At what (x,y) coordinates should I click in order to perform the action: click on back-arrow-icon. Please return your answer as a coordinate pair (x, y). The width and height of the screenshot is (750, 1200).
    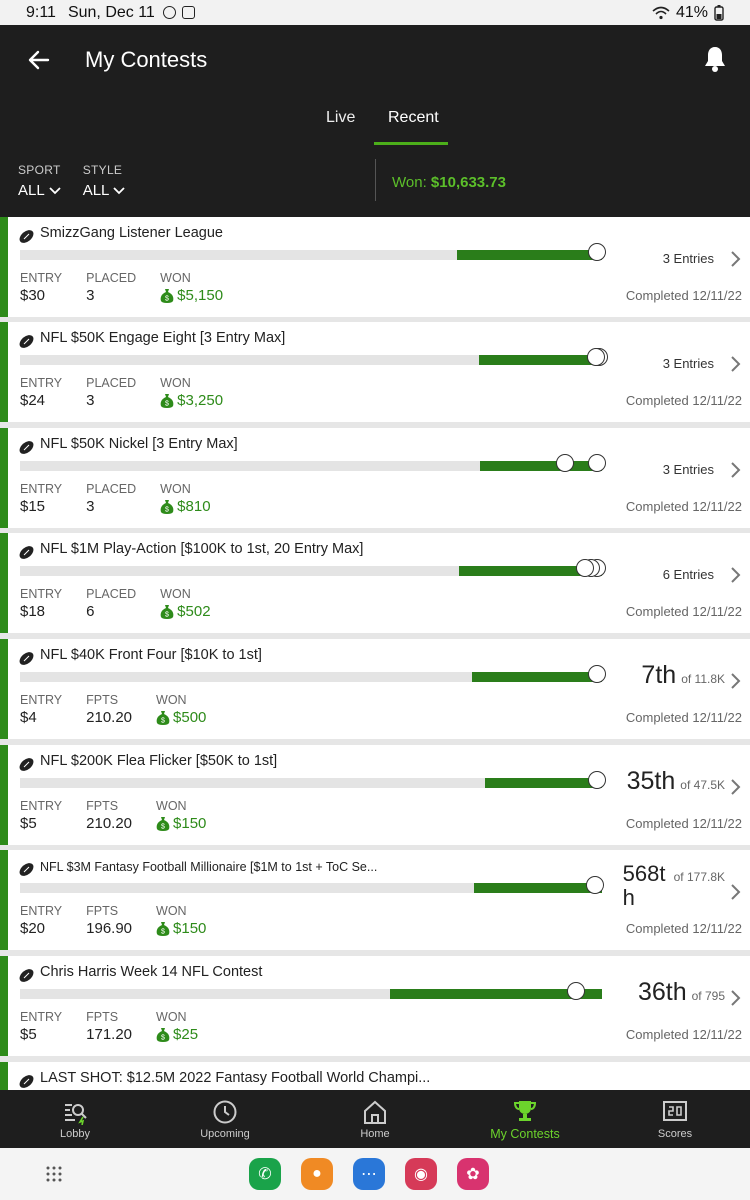
    Looking at the image, I should click on (39, 60).